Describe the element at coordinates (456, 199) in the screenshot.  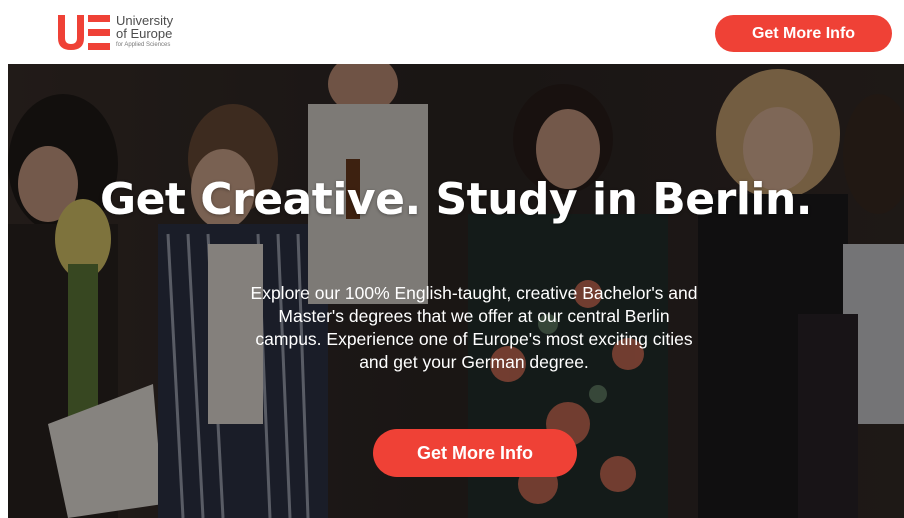
I see `hero-title: Get Creative. Study in Berlin.` at that location.